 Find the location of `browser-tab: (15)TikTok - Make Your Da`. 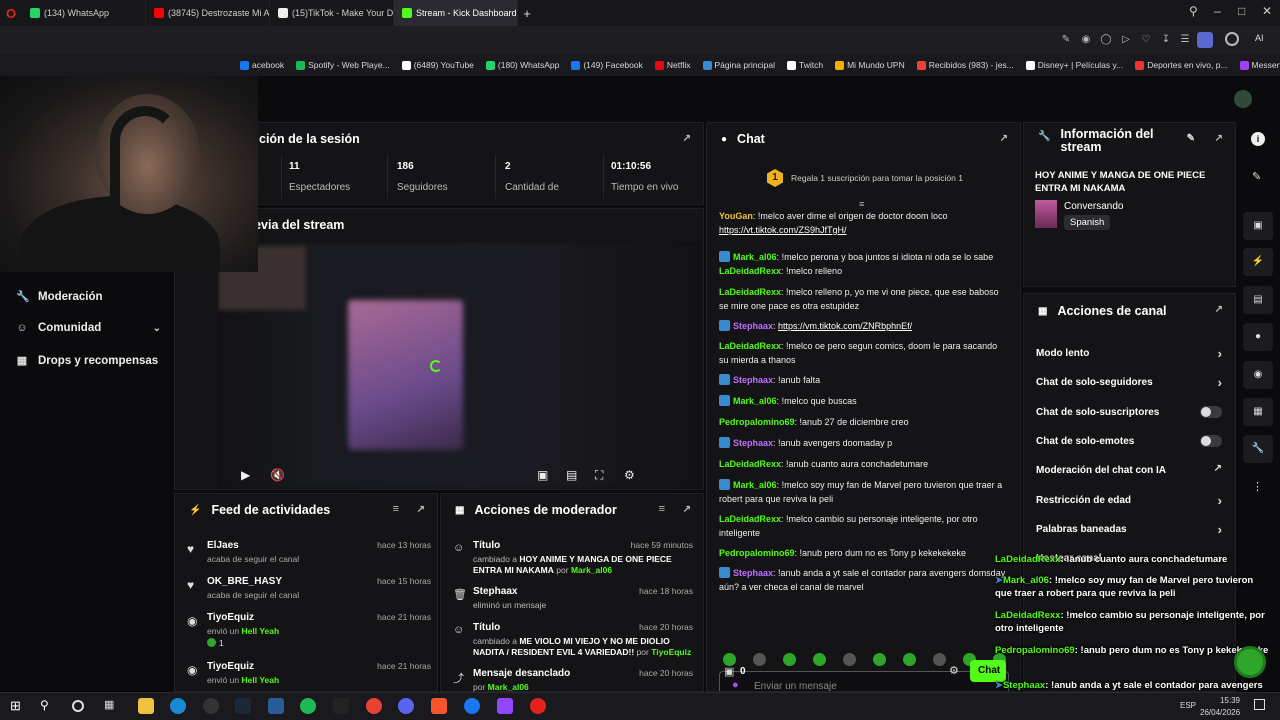

browser-tab: (15)TikTok - Make Your Da is located at coordinates (332, 13).